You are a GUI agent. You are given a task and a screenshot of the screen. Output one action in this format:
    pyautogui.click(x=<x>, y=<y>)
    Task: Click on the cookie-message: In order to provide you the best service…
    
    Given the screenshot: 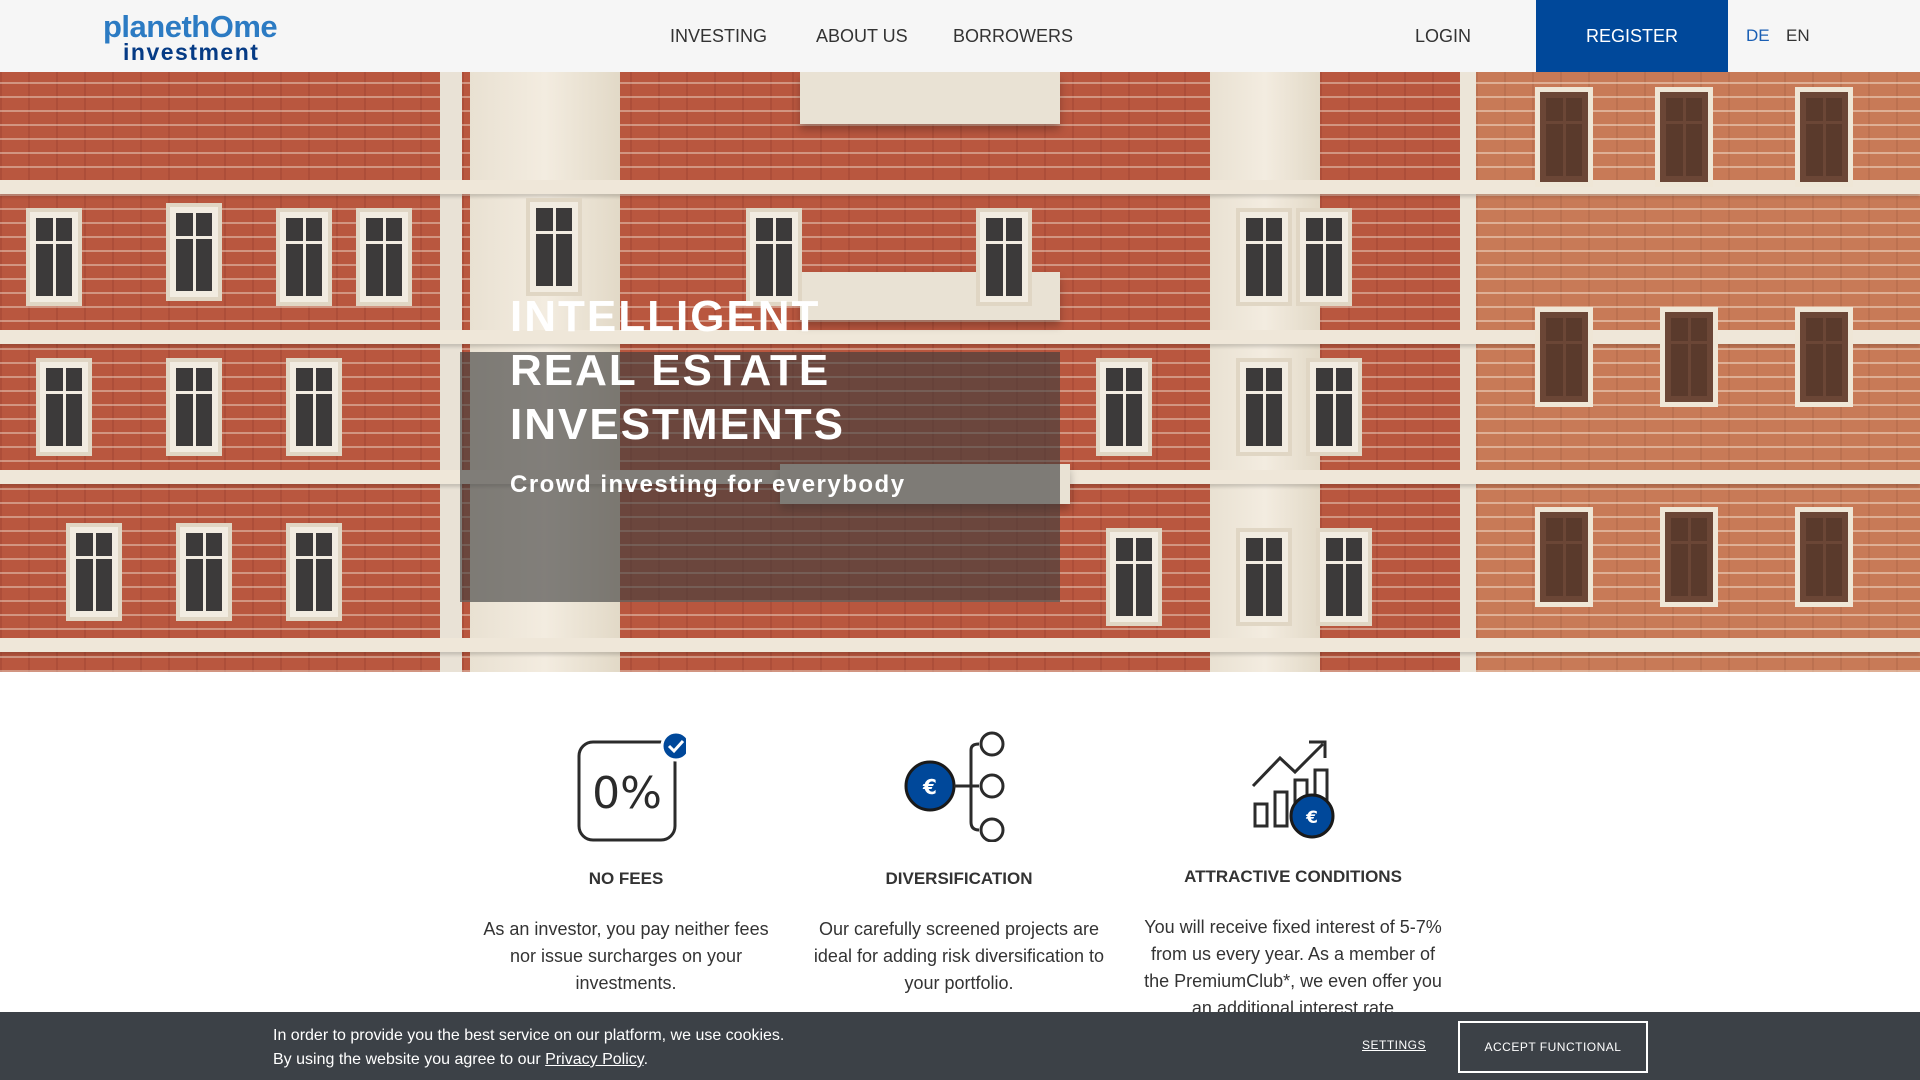 What is the action you would take?
    pyautogui.click(x=528, y=1048)
    